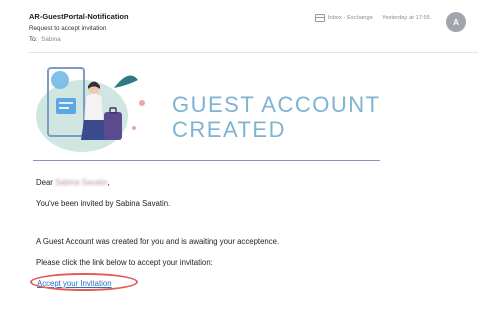 This screenshot has width=478, height=315. Describe the element at coordinates (79, 16) in the screenshot. I see `sender-name: AR-GuestPortal-Notification` at that location.